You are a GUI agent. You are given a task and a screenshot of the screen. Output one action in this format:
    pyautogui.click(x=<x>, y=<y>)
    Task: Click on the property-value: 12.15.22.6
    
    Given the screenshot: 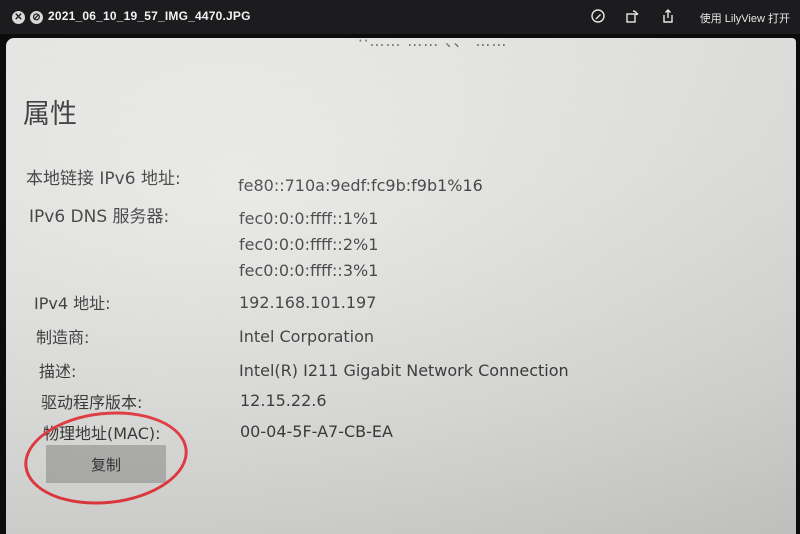 What is the action you would take?
    pyautogui.click(x=283, y=400)
    